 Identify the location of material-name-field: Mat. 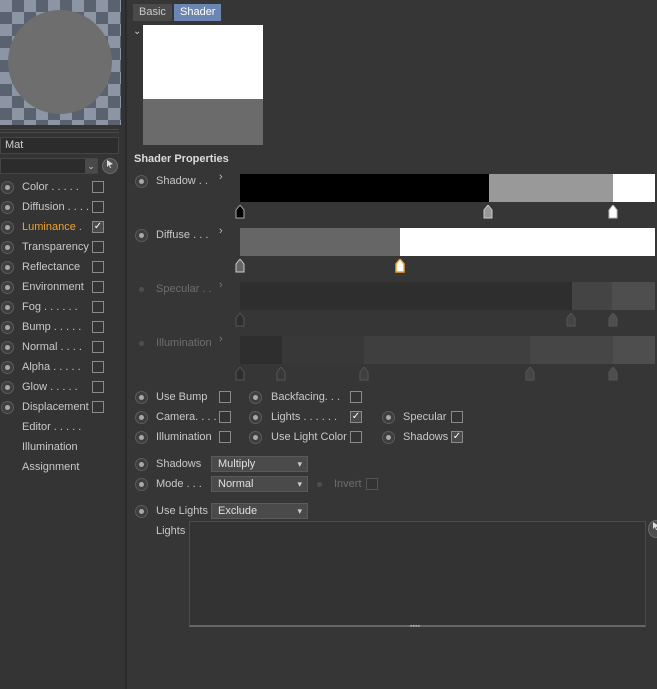
(59, 145).